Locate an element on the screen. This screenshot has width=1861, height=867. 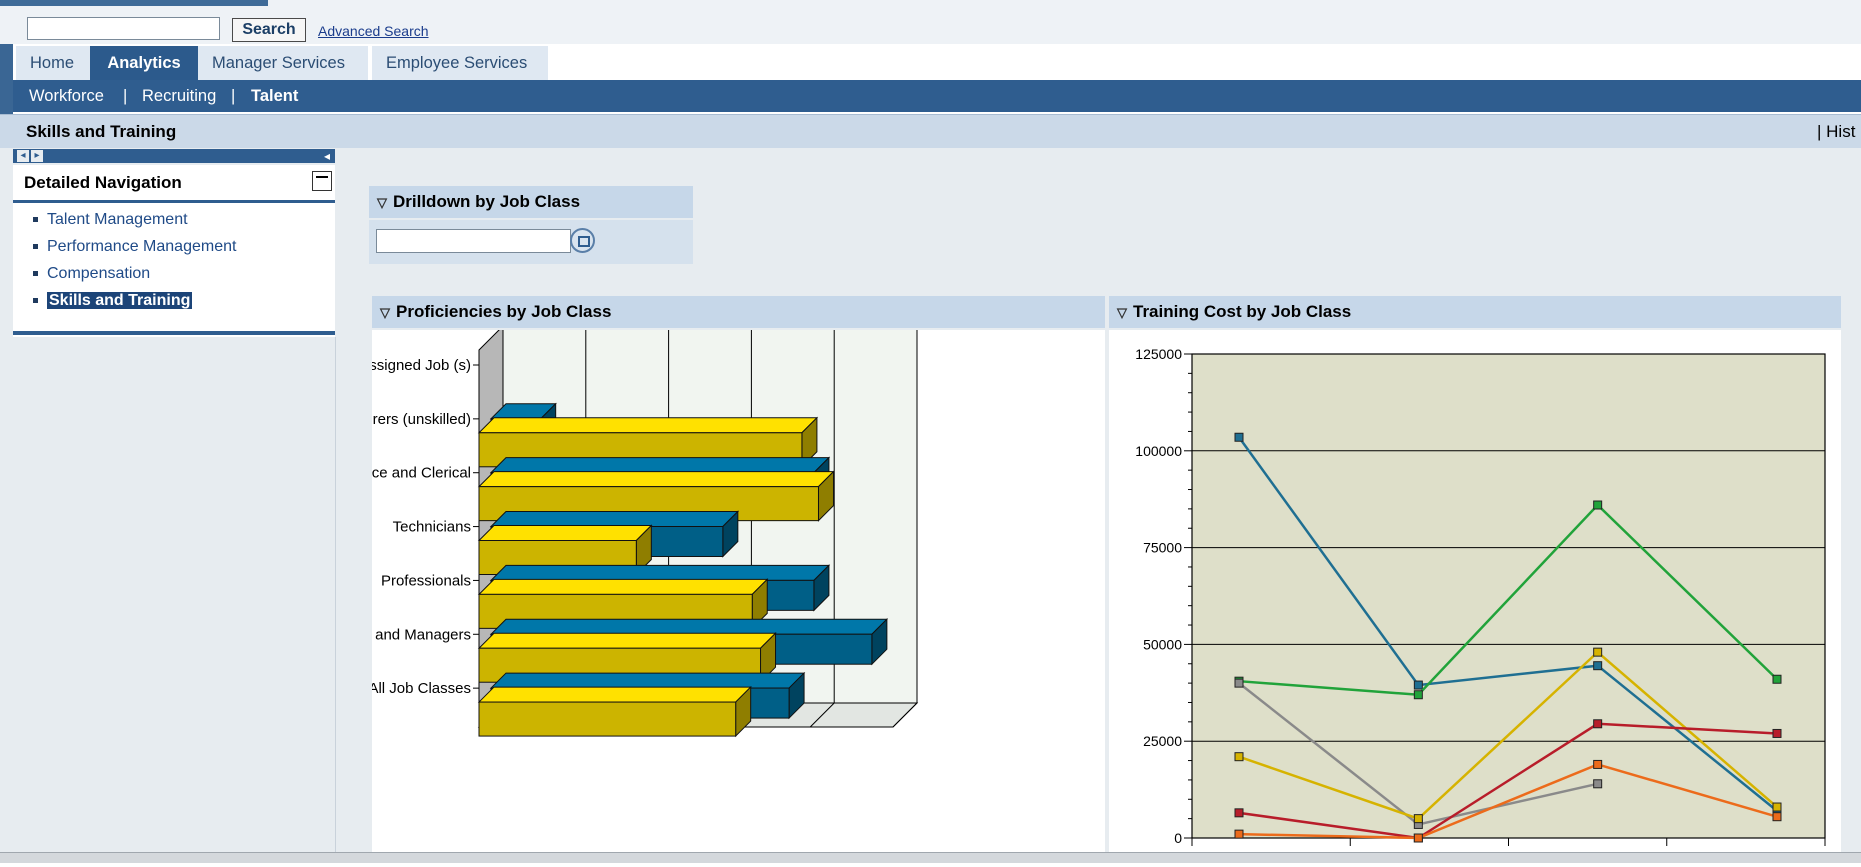
nav-panel-bottom is located at coordinates (174, 333).